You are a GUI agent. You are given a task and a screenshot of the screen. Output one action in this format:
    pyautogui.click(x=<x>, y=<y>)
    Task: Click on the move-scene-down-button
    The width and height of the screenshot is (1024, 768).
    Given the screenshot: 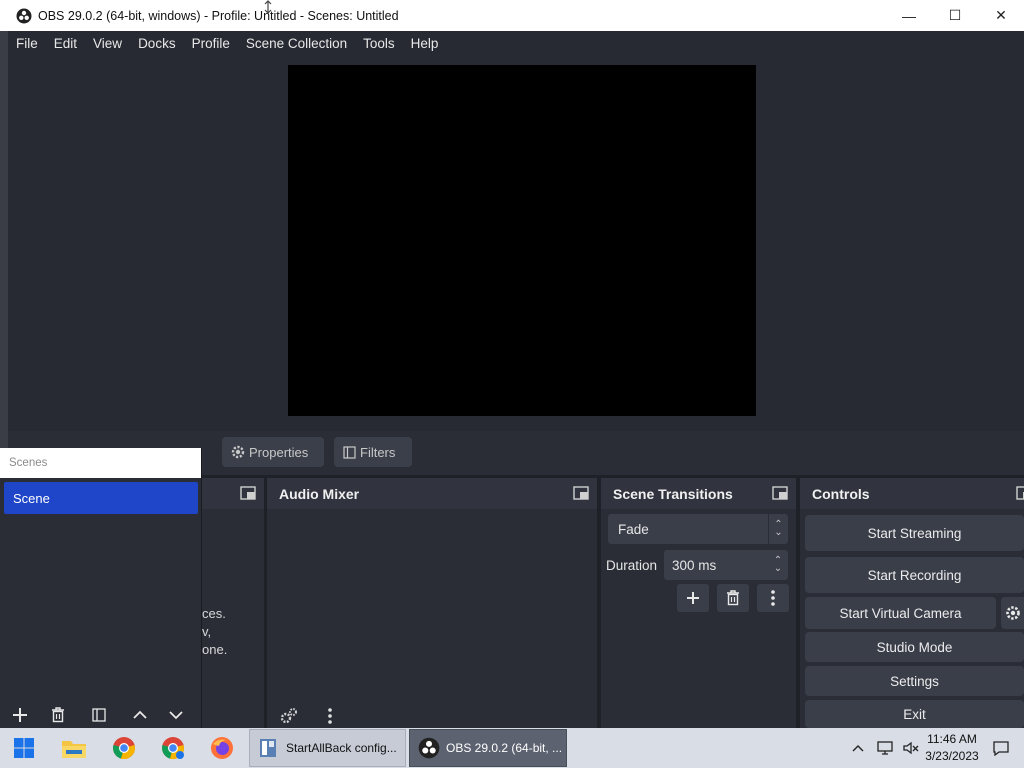 What is the action you would take?
    pyautogui.click(x=176, y=715)
    